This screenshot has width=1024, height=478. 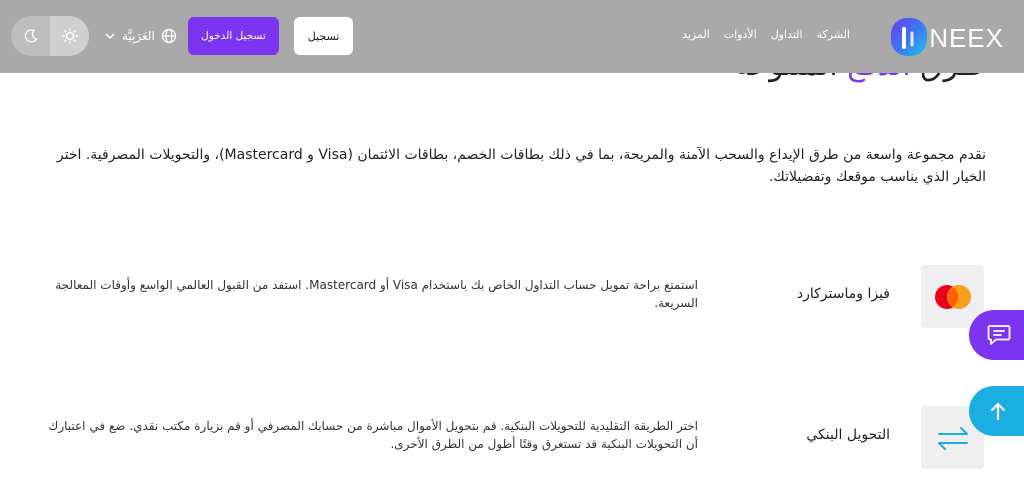 What do you see at coordinates (787, 34) in the screenshot?
I see `nav-item-trading: التداول` at bounding box center [787, 34].